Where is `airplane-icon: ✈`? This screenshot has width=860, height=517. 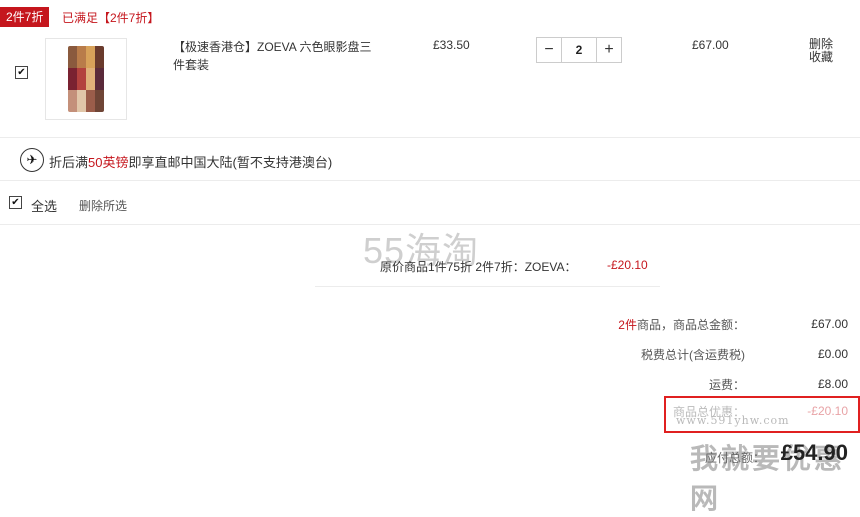 airplane-icon: ✈ is located at coordinates (32, 160).